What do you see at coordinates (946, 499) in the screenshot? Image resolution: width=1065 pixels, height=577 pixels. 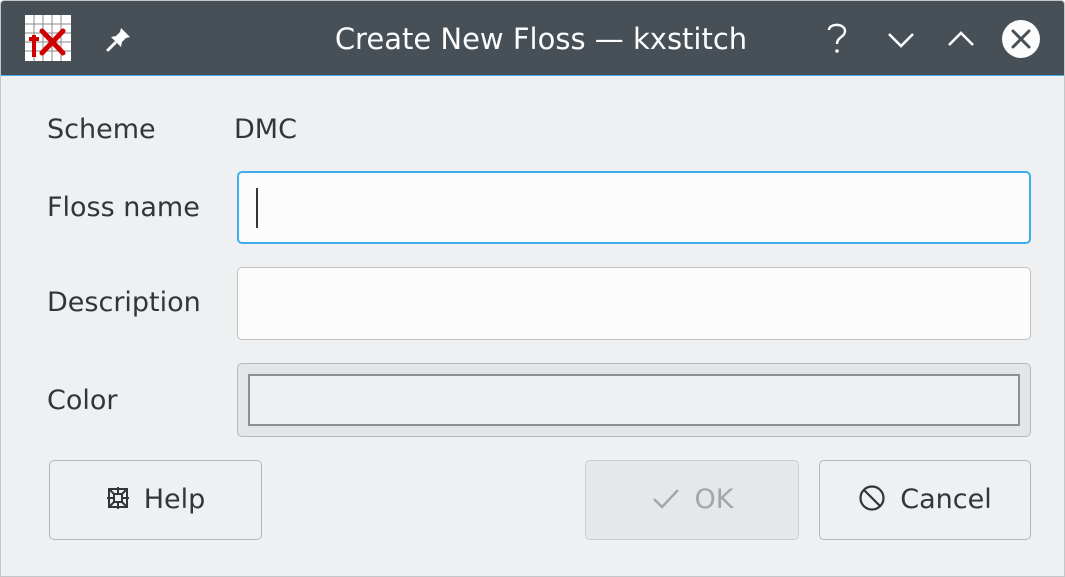 I see `cancel-button-label: Cancel` at bounding box center [946, 499].